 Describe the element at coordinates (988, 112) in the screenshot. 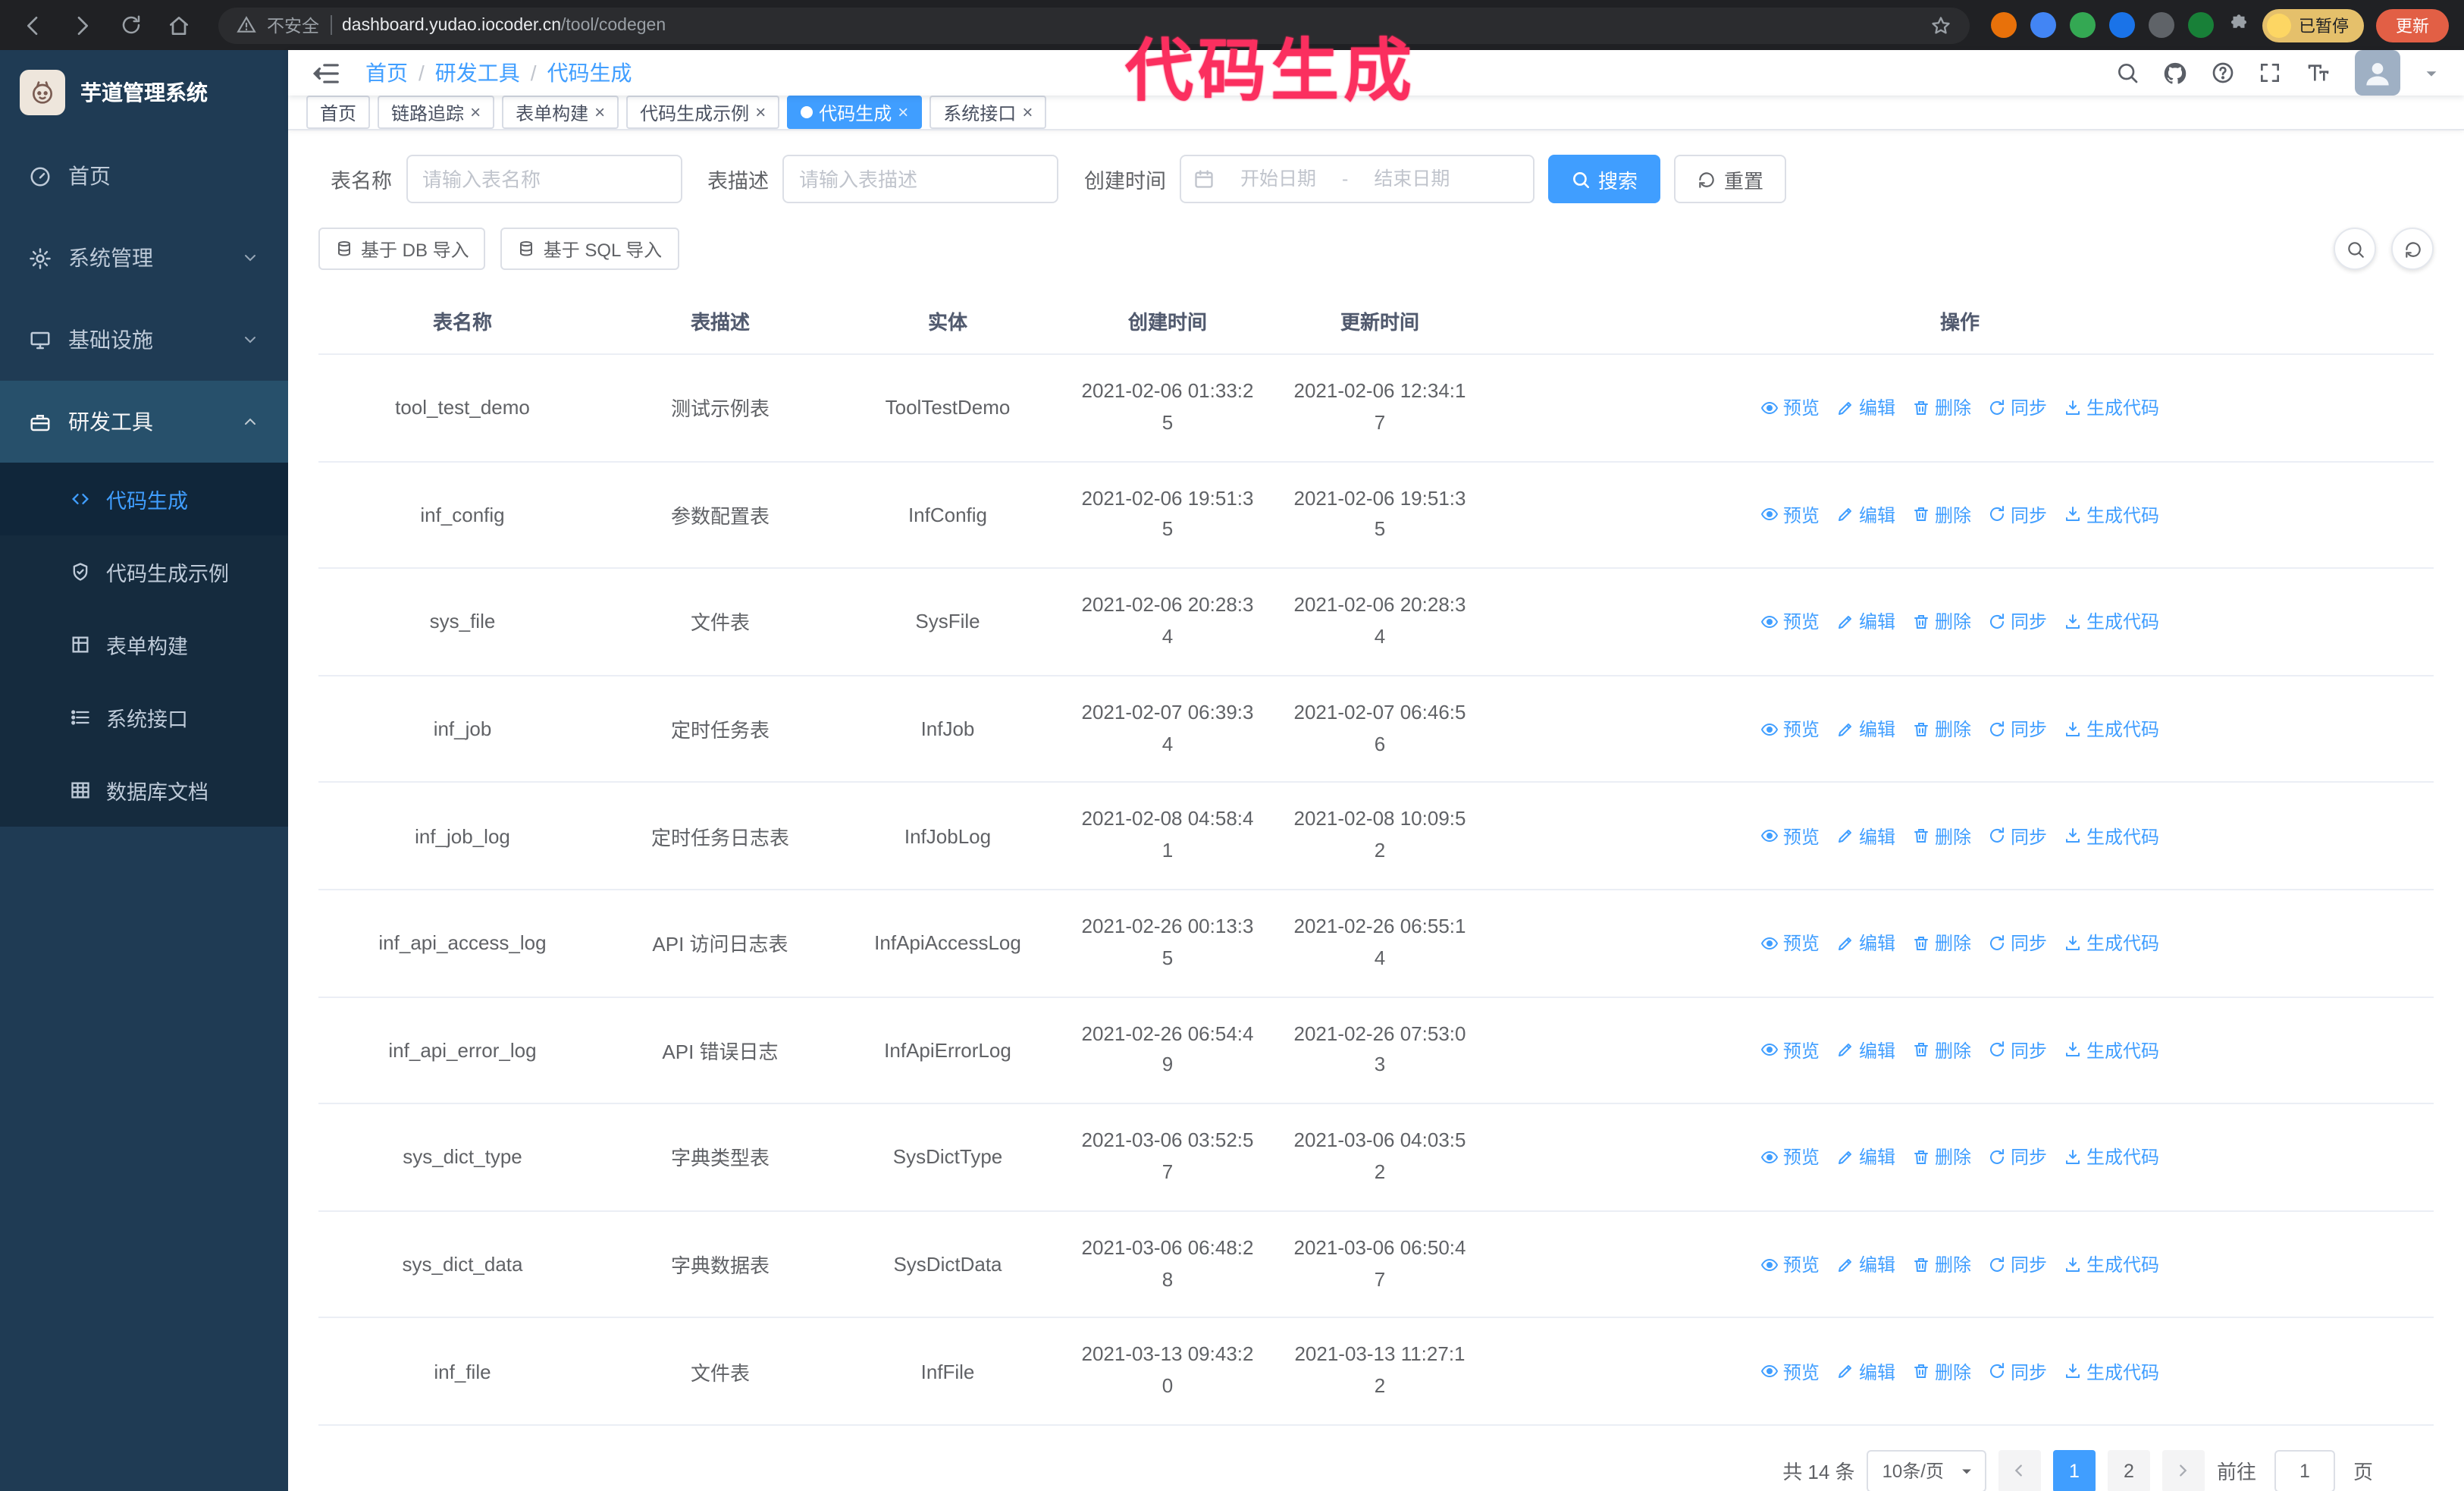

I see `tag-api: 系统接口 ×` at that location.